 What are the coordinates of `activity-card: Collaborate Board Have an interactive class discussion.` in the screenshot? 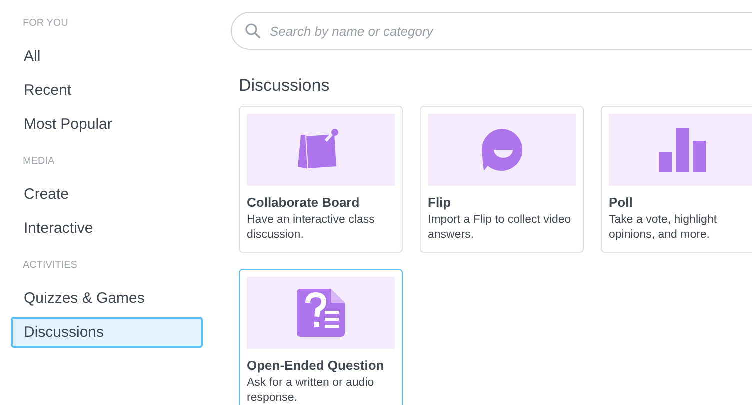 It's located at (321, 179).